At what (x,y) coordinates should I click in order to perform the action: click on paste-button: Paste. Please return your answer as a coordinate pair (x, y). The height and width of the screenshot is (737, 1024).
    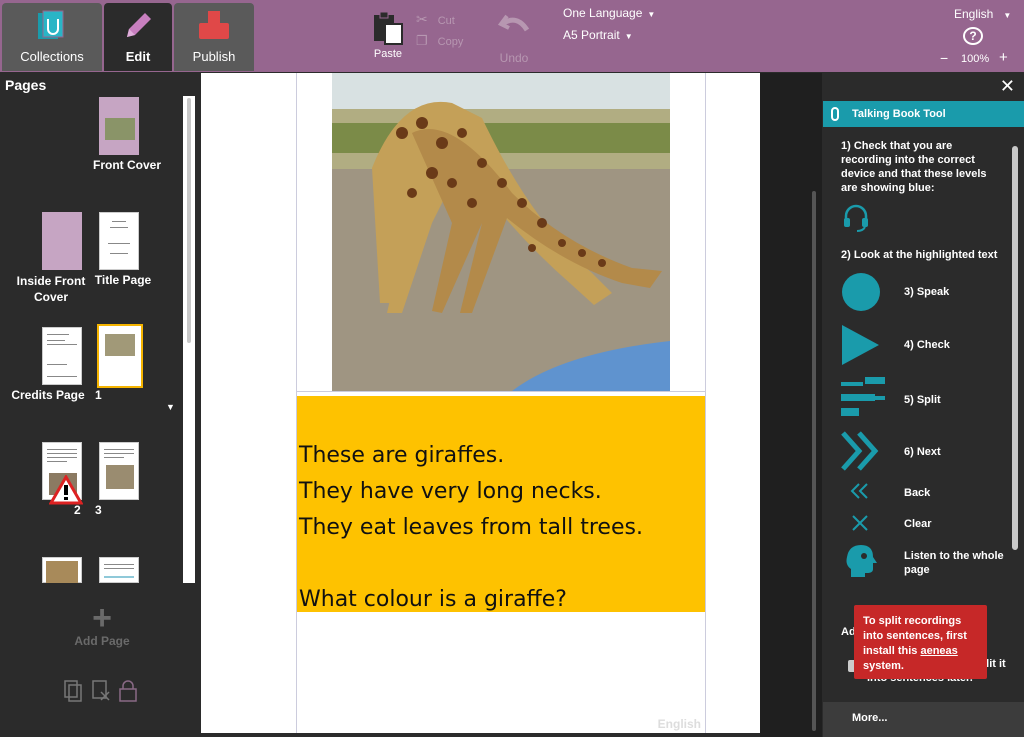
    Looking at the image, I should click on (388, 35).